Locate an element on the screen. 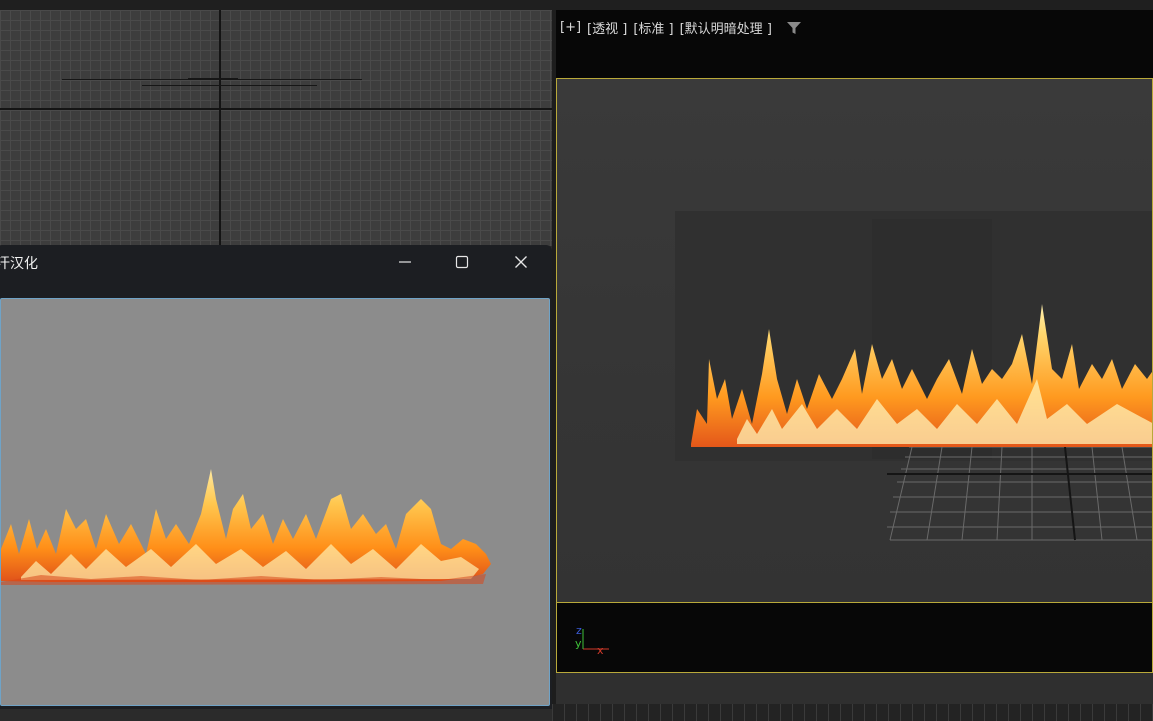  render-window-titlebar: 汗汉化 is located at coordinates (276, 262).